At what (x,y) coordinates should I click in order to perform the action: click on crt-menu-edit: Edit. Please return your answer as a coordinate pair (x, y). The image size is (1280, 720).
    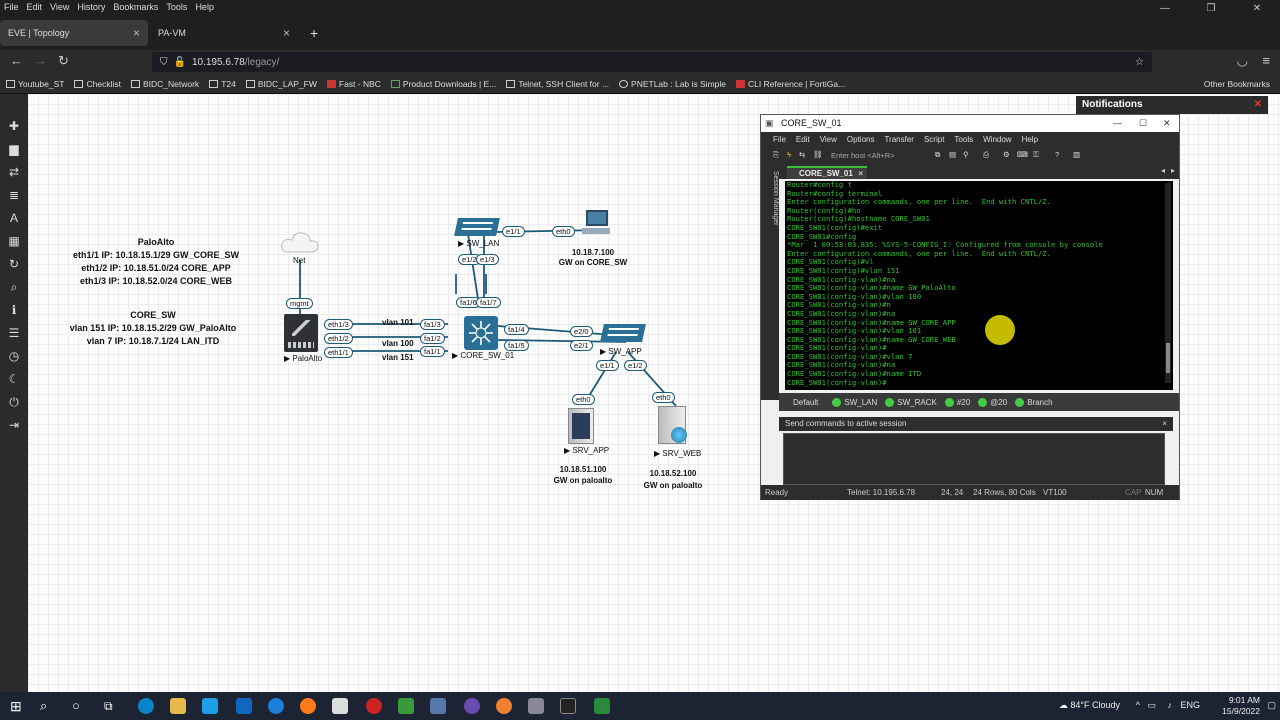
    Looking at the image, I should click on (803, 139).